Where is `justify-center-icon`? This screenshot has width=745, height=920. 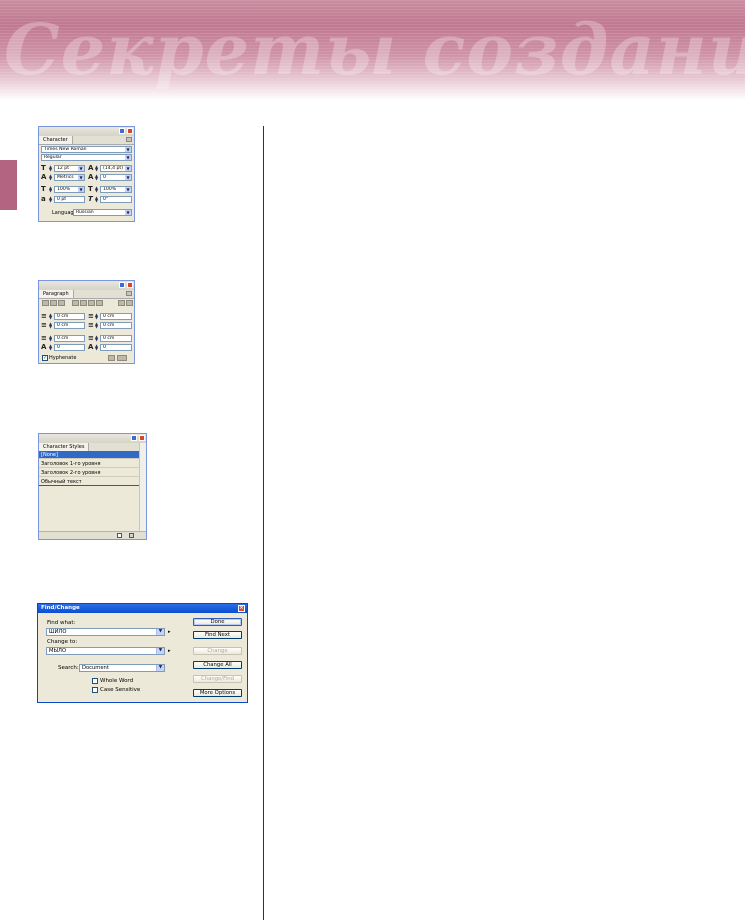 justify-center-icon is located at coordinates (83, 303).